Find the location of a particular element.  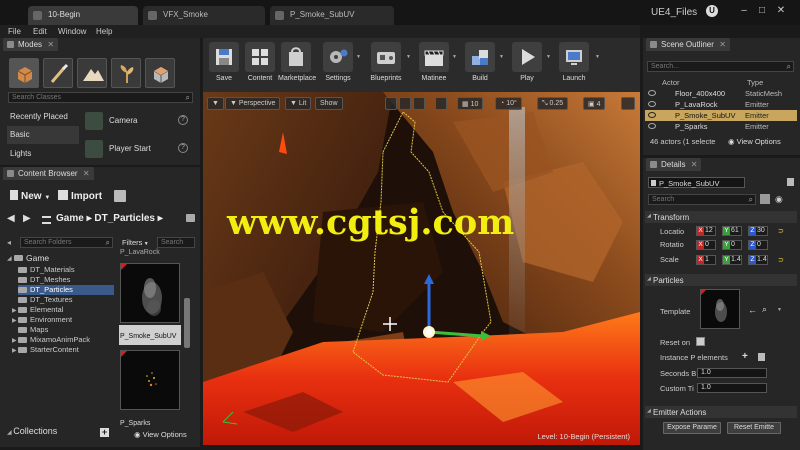

actor-name-field: P_Smoke_SubUV is located at coordinates (696, 182).